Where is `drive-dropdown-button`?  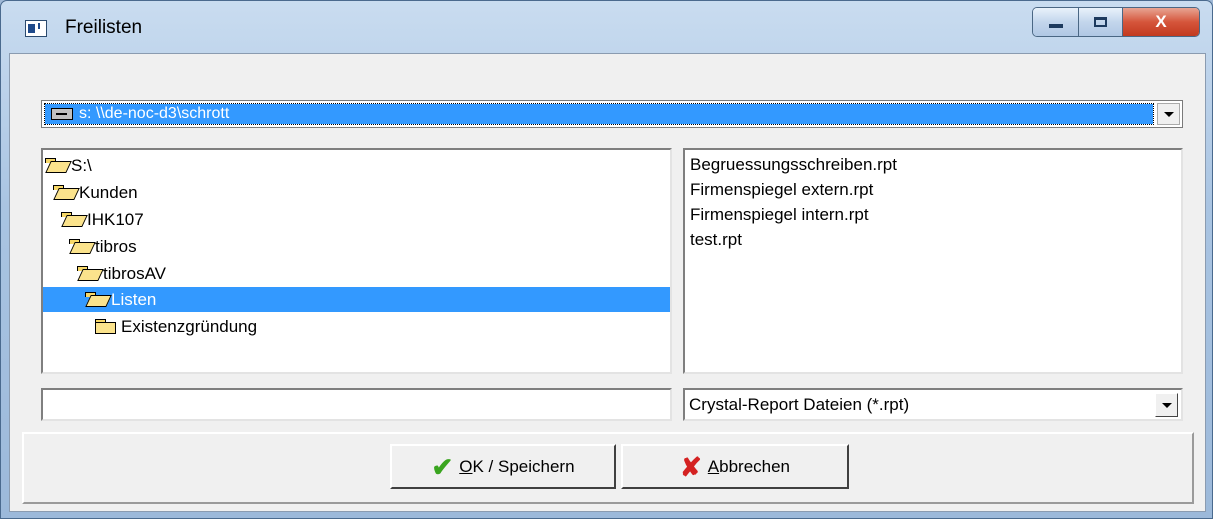 drive-dropdown-button is located at coordinates (1168, 114).